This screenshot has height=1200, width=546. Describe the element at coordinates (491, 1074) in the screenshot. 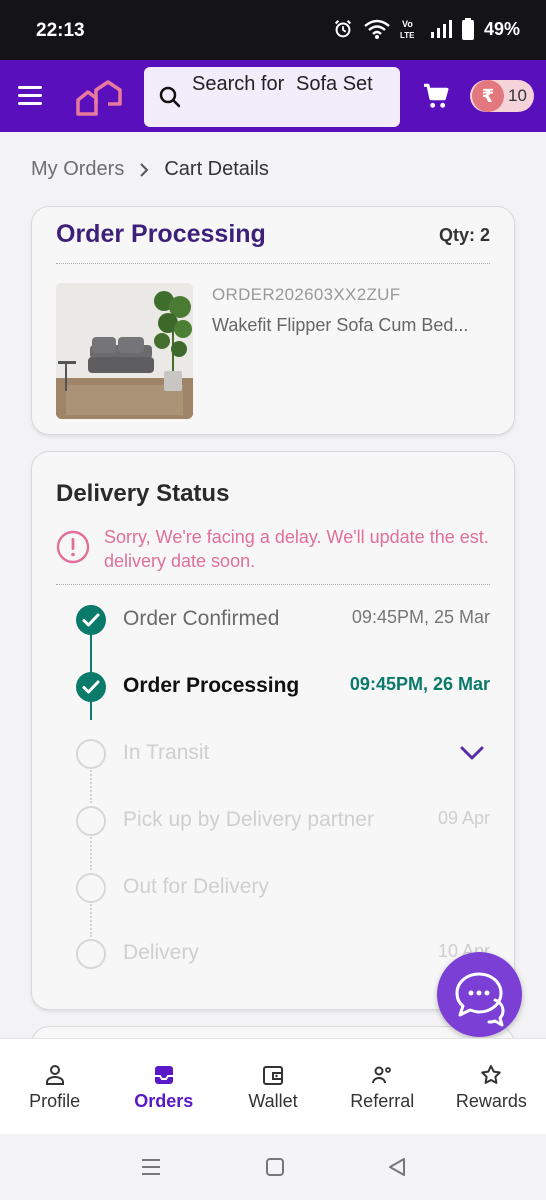

I see `star-icon` at that location.